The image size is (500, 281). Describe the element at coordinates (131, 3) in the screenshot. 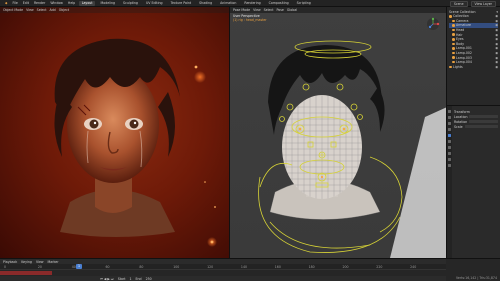

I see `tab-sculpting: Sculpting` at that location.